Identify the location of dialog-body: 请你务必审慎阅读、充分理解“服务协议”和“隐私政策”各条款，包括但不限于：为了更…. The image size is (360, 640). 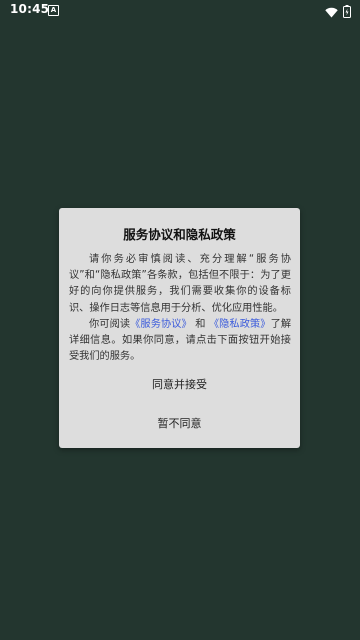
(180, 308).